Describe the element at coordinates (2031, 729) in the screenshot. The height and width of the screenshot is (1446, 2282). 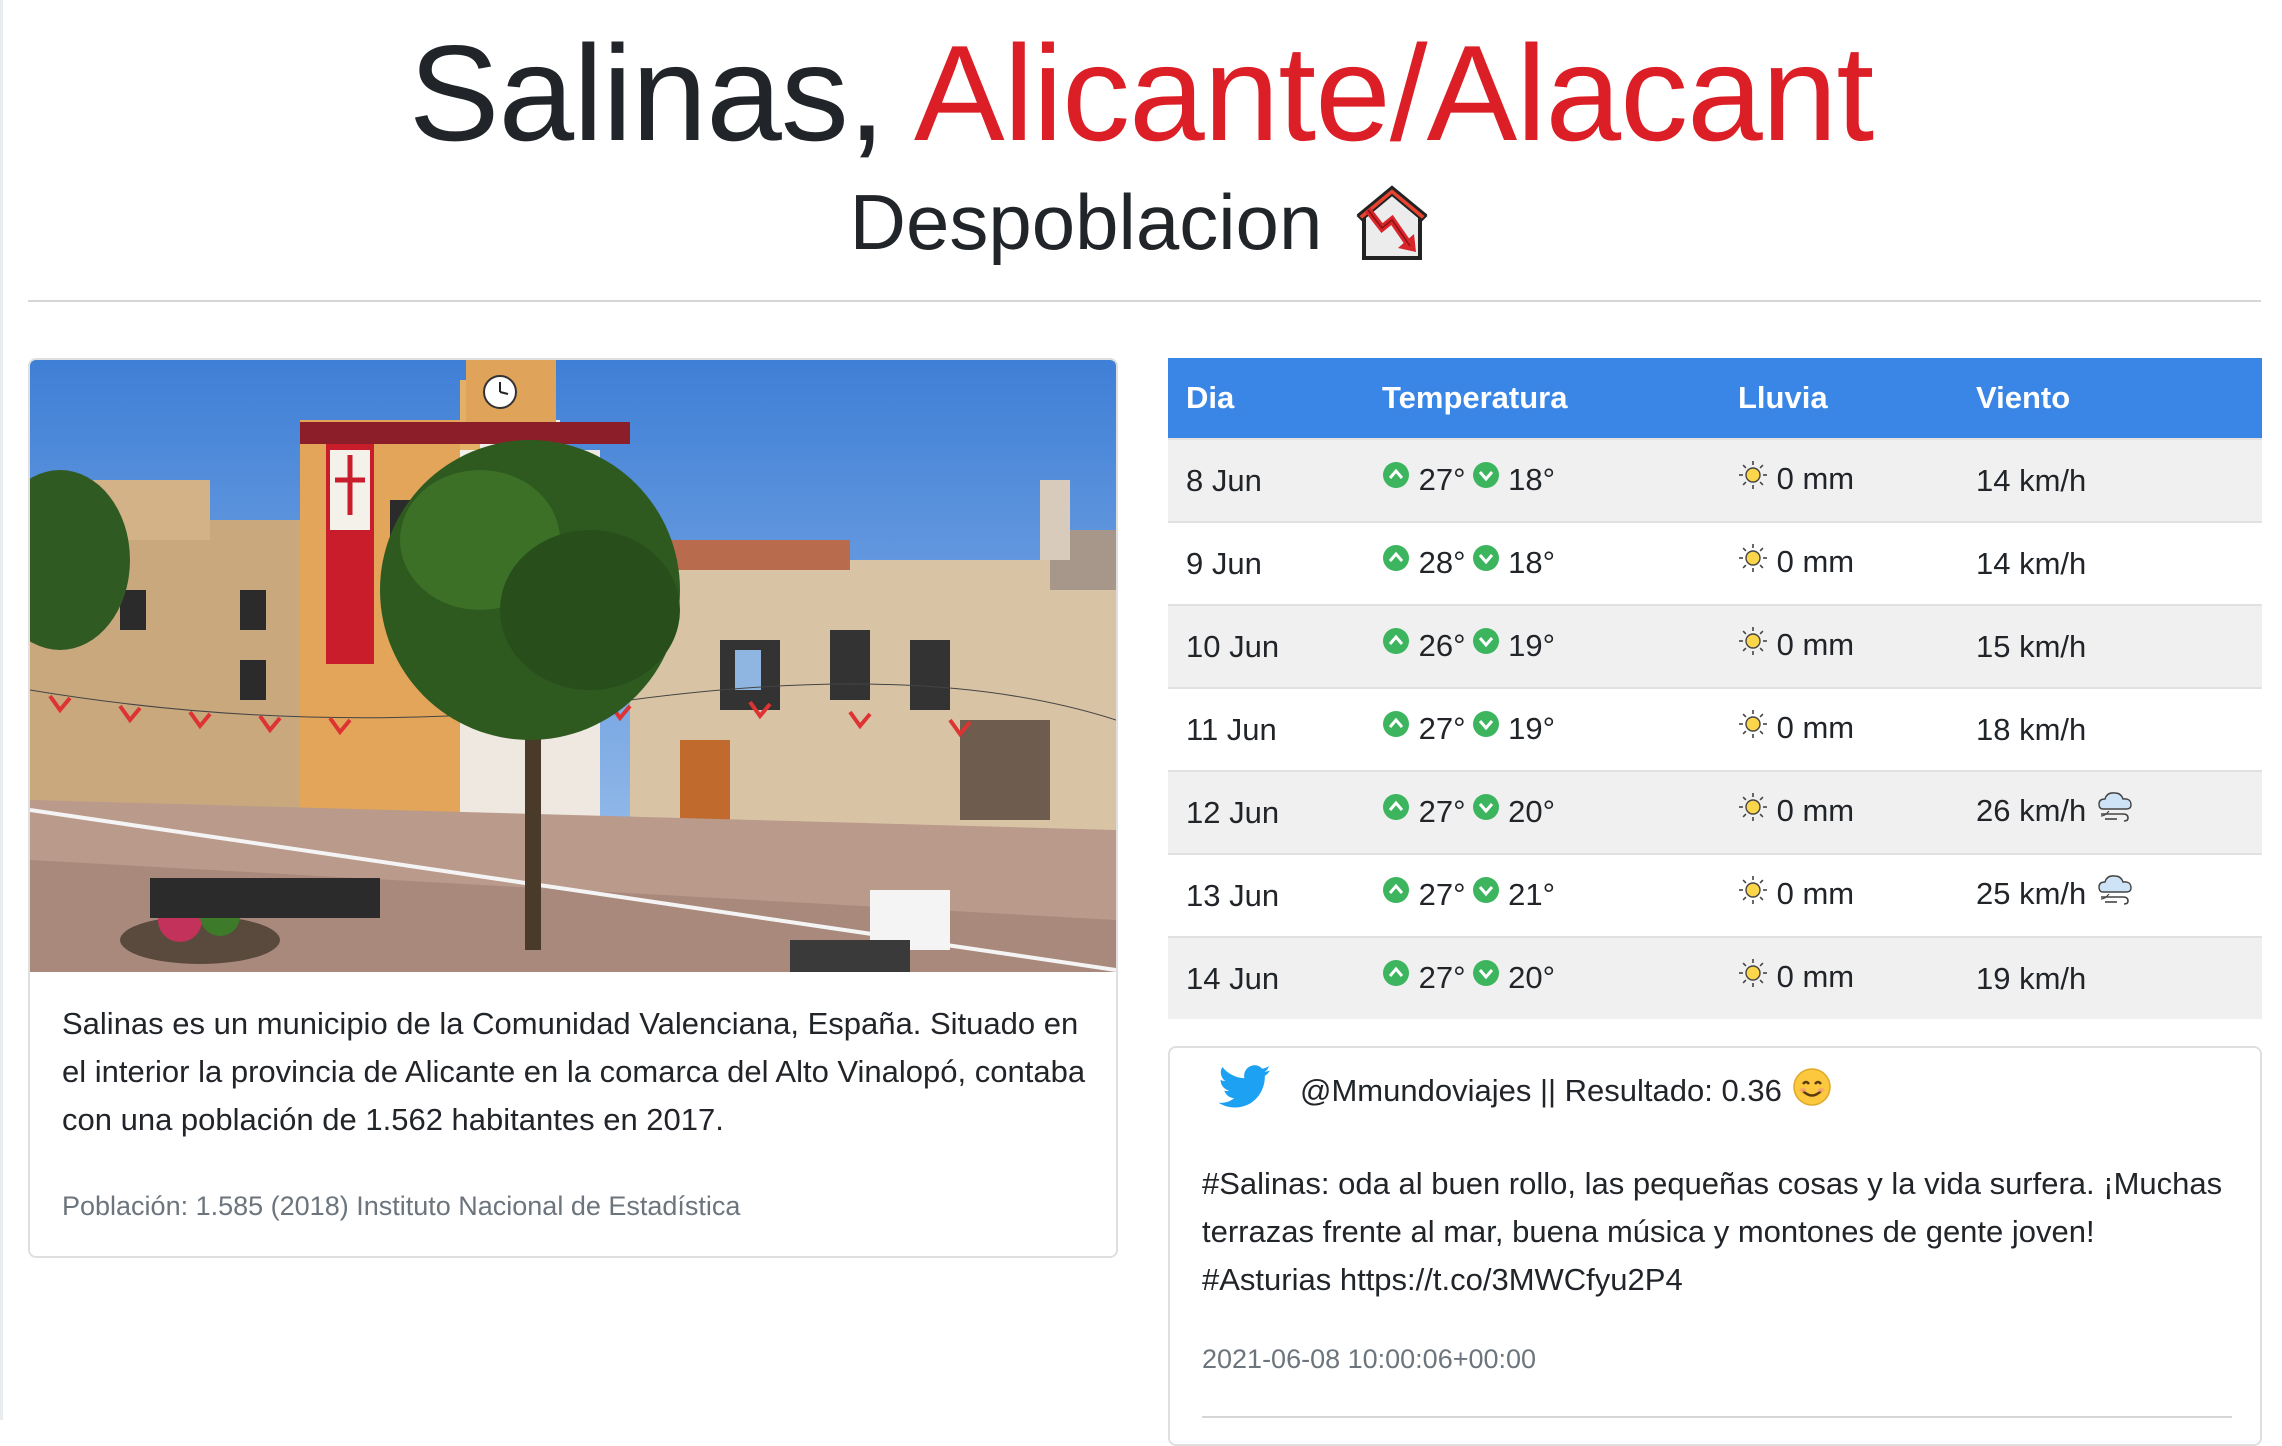
I see `wind-speed: 18 km/h` at that location.